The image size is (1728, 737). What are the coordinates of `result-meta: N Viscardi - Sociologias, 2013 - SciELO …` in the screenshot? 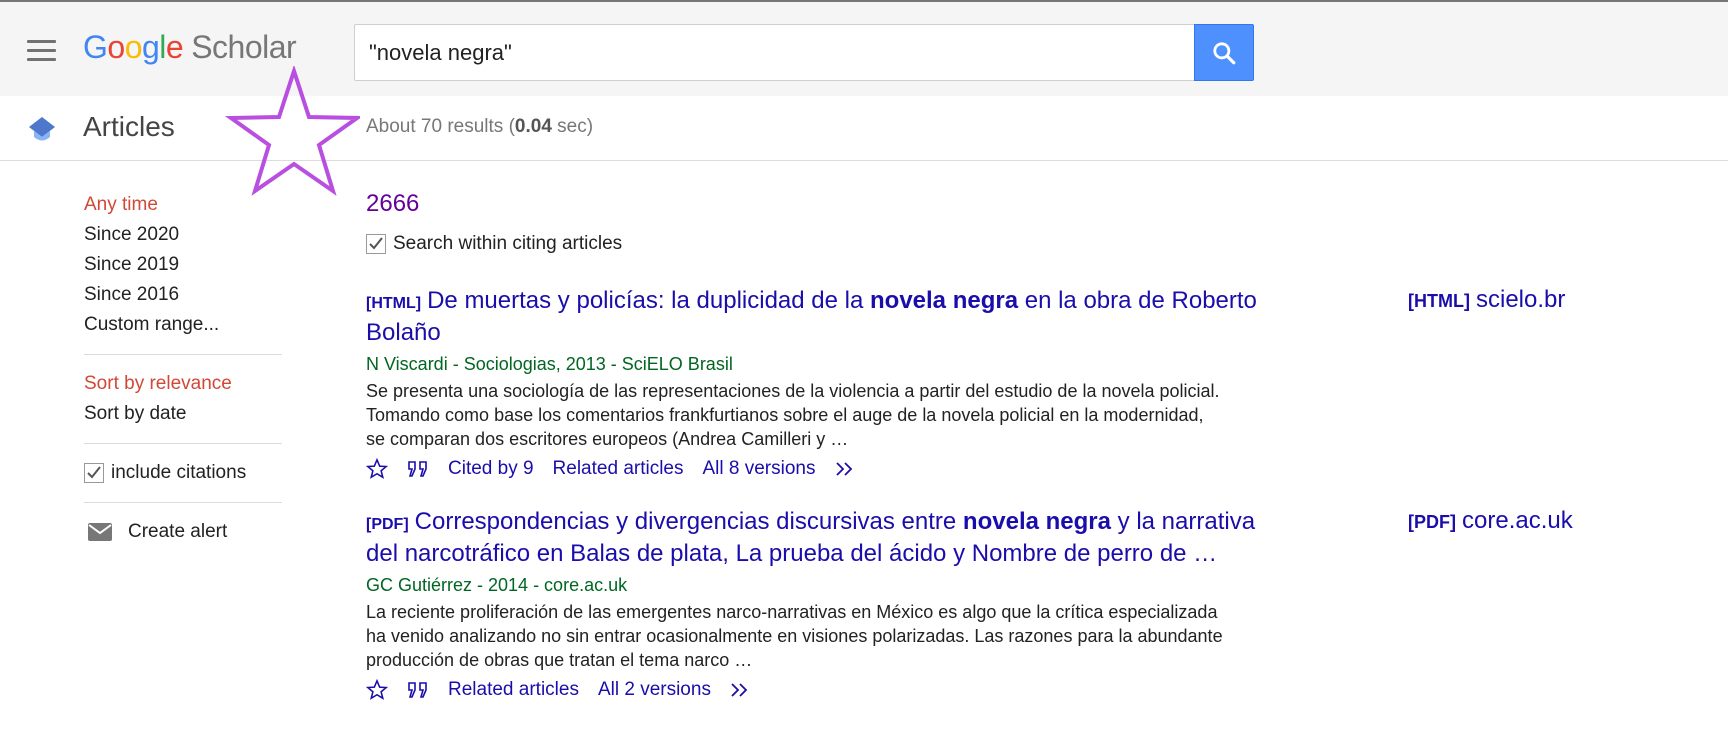 It's located at (549, 364).